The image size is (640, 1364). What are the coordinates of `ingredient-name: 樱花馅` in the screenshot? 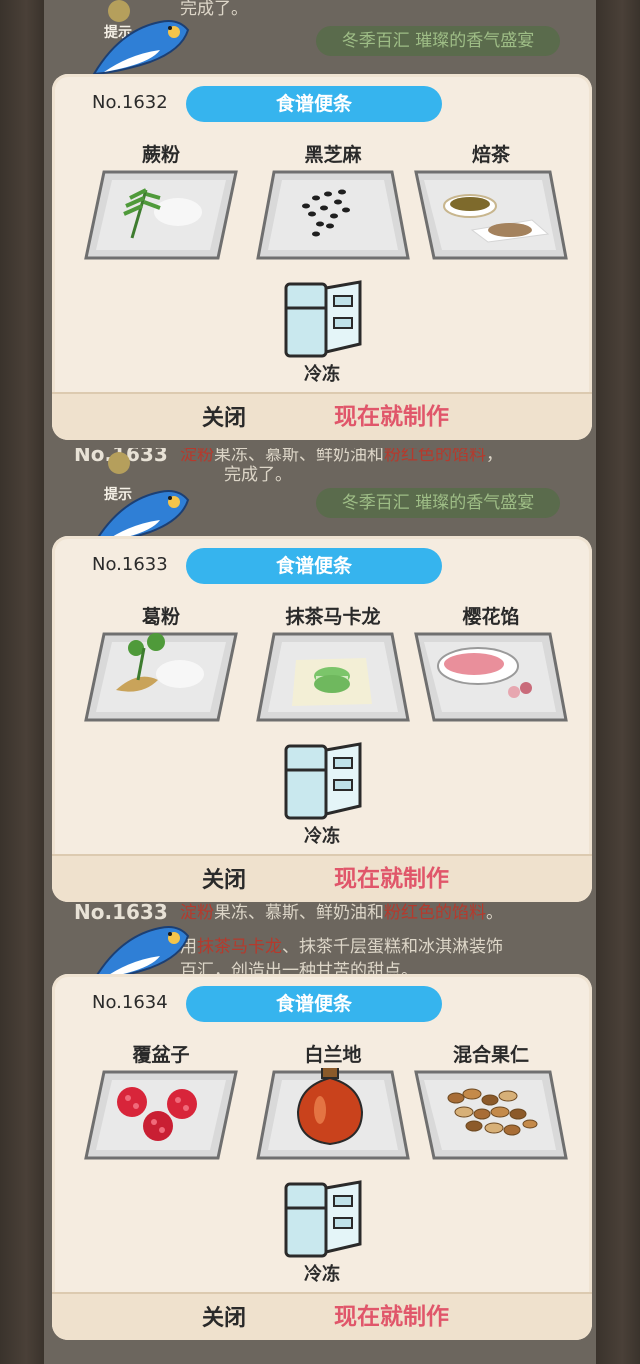 It's located at (491, 617).